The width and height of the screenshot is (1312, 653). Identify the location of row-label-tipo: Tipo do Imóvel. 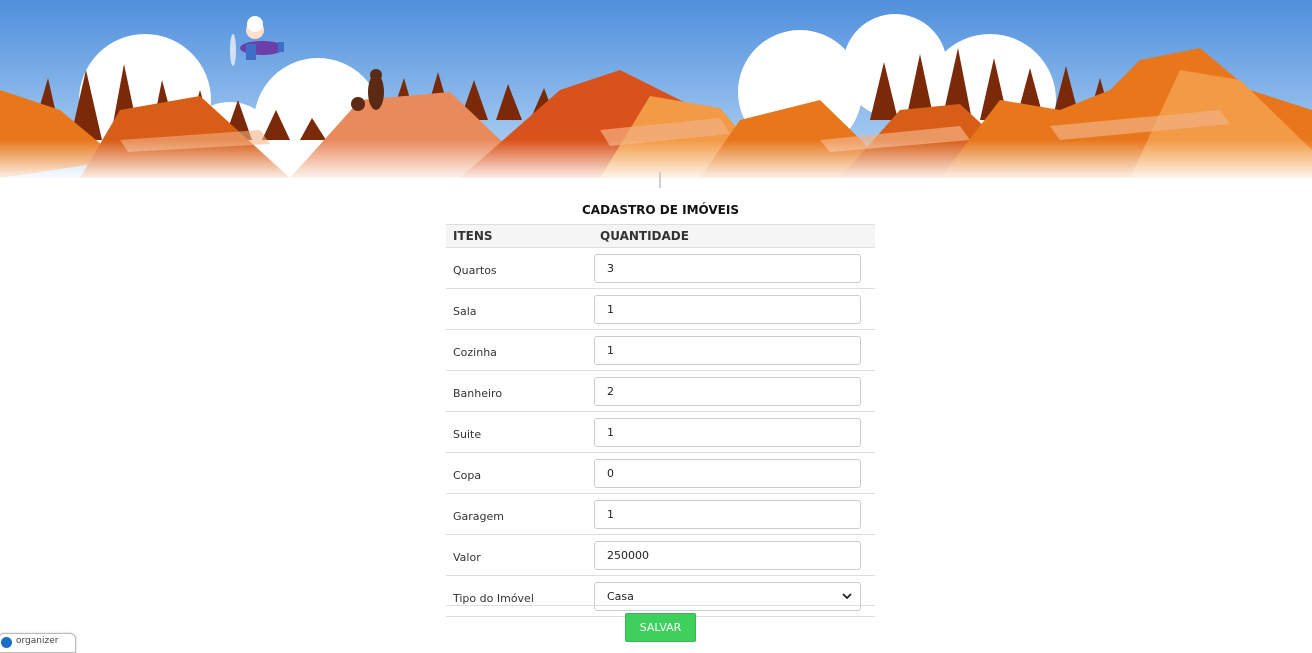
(519, 596).